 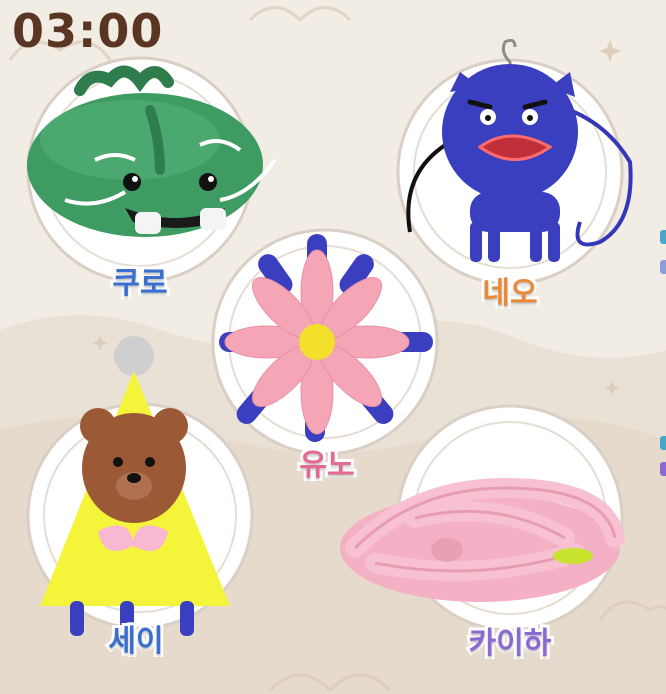 What do you see at coordinates (135, 486) in the screenshot?
I see `sei-bear-party-hat-creature` at bounding box center [135, 486].